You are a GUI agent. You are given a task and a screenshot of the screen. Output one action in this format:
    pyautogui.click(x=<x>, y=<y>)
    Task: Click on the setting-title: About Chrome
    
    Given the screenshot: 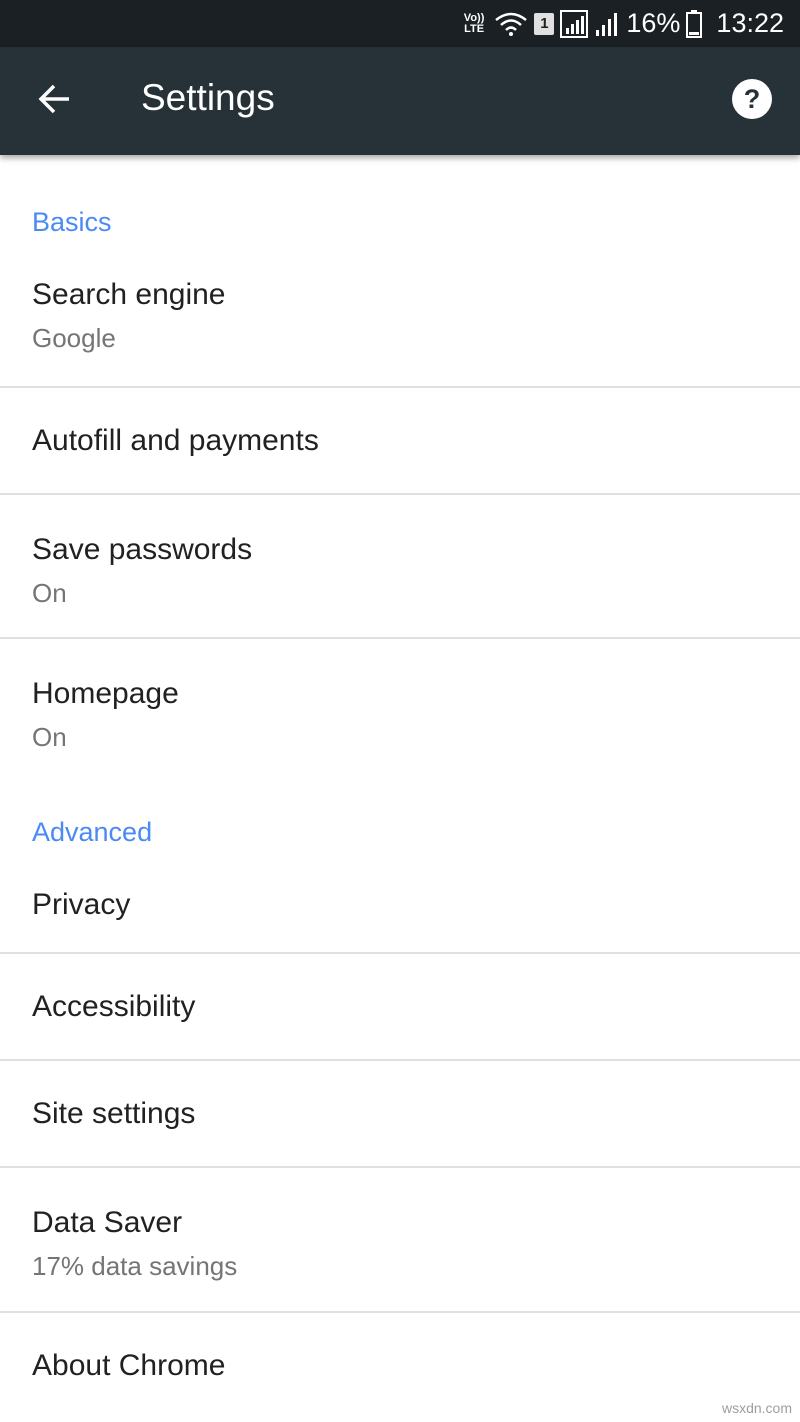 What is the action you would take?
    pyautogui.click(x=129, y=1365)
    